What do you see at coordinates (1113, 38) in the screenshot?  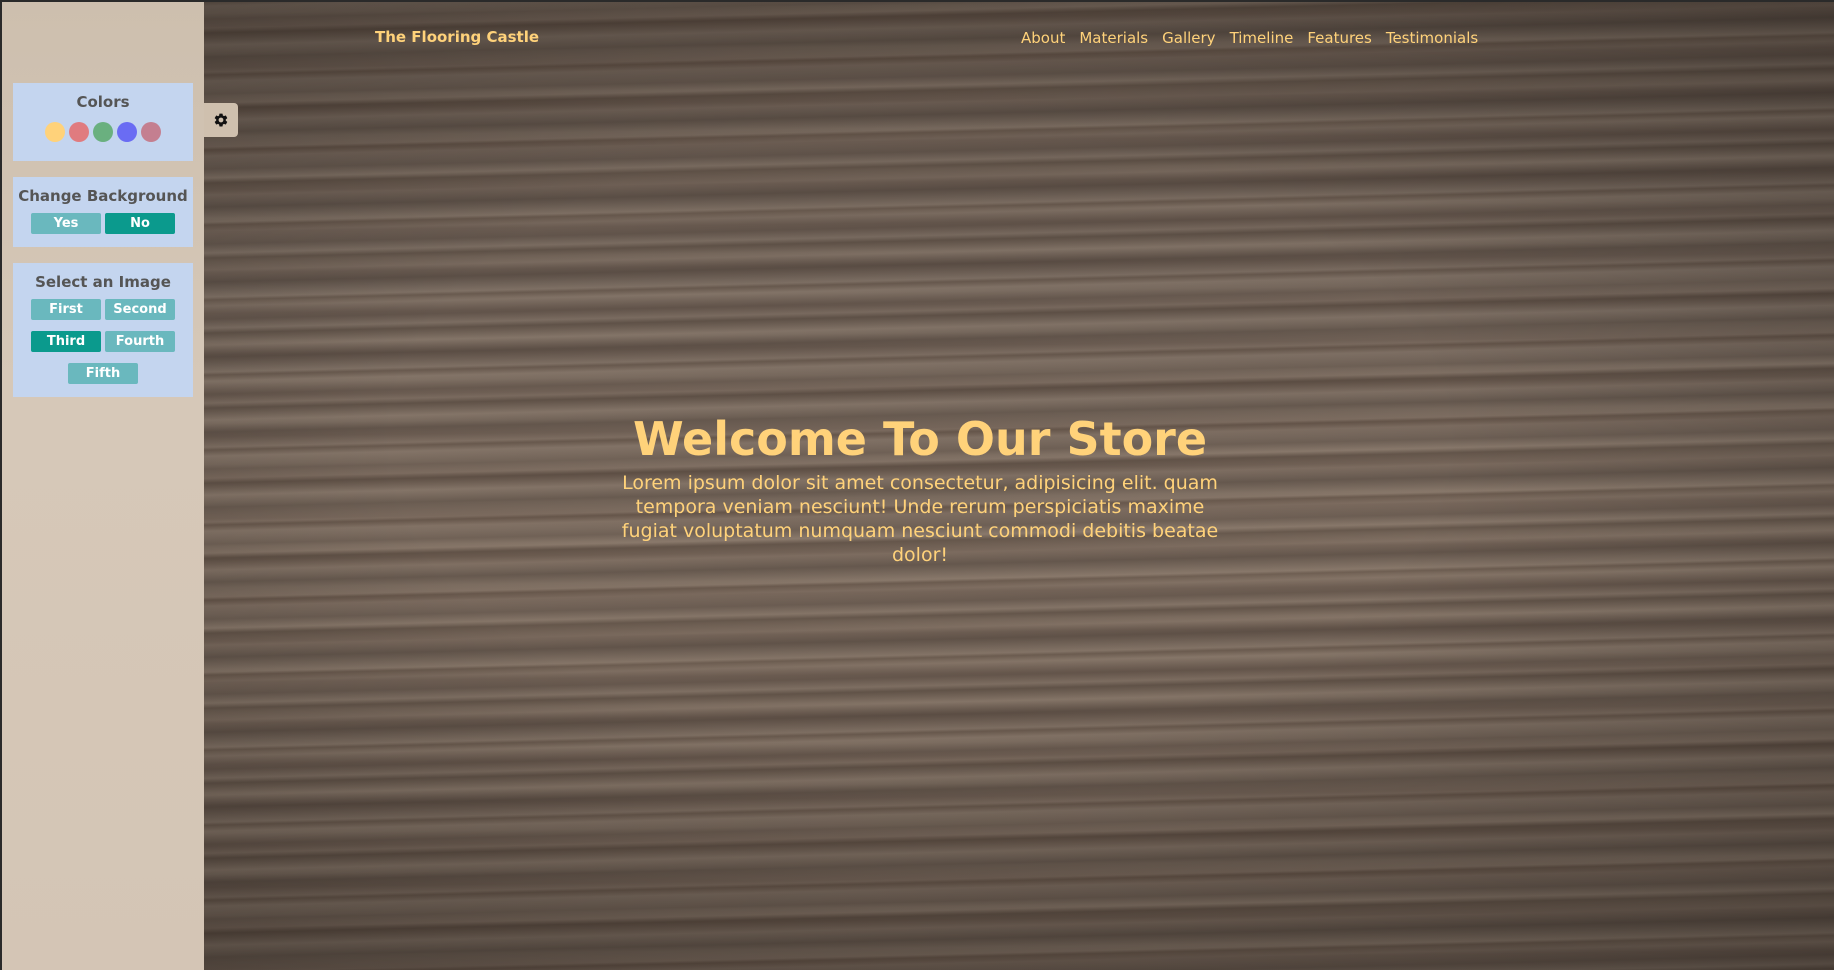 I see `nav-materials: Materials` at bounding box center [1113, 38].